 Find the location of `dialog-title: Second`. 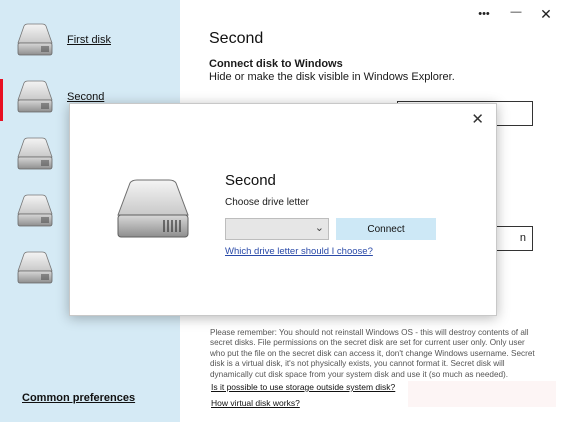

dialog-title: Second is located at coordinates (250, 180).